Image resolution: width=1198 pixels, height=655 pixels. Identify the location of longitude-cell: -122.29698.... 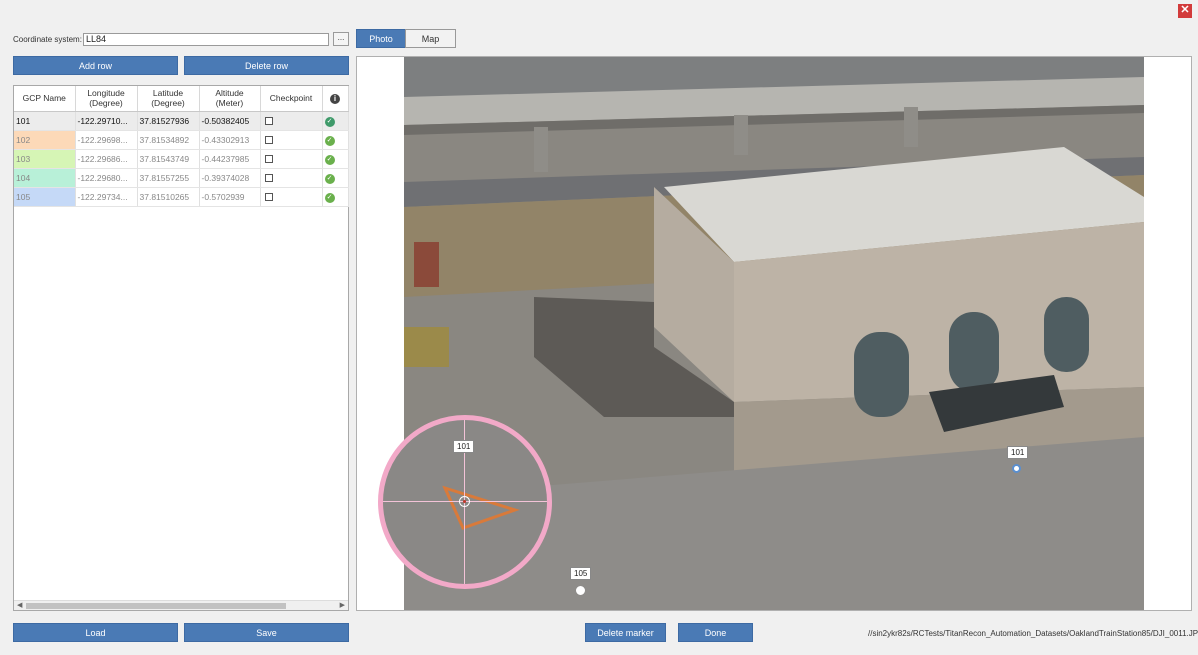
(106, 140).